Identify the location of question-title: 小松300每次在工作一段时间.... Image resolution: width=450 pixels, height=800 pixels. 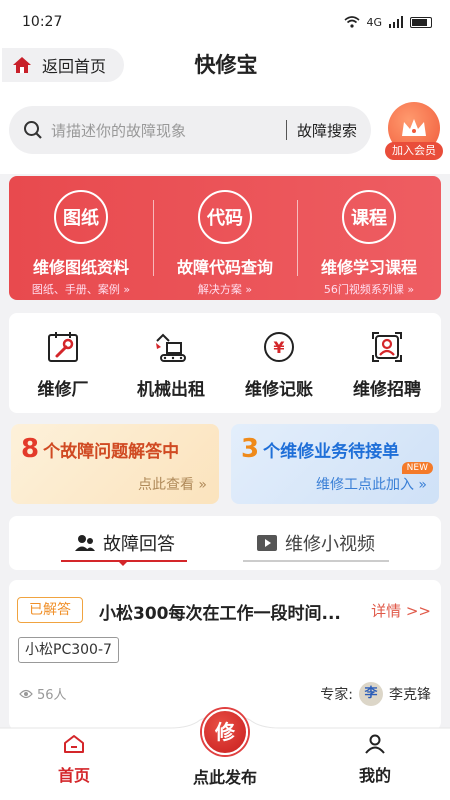
(220, 611).